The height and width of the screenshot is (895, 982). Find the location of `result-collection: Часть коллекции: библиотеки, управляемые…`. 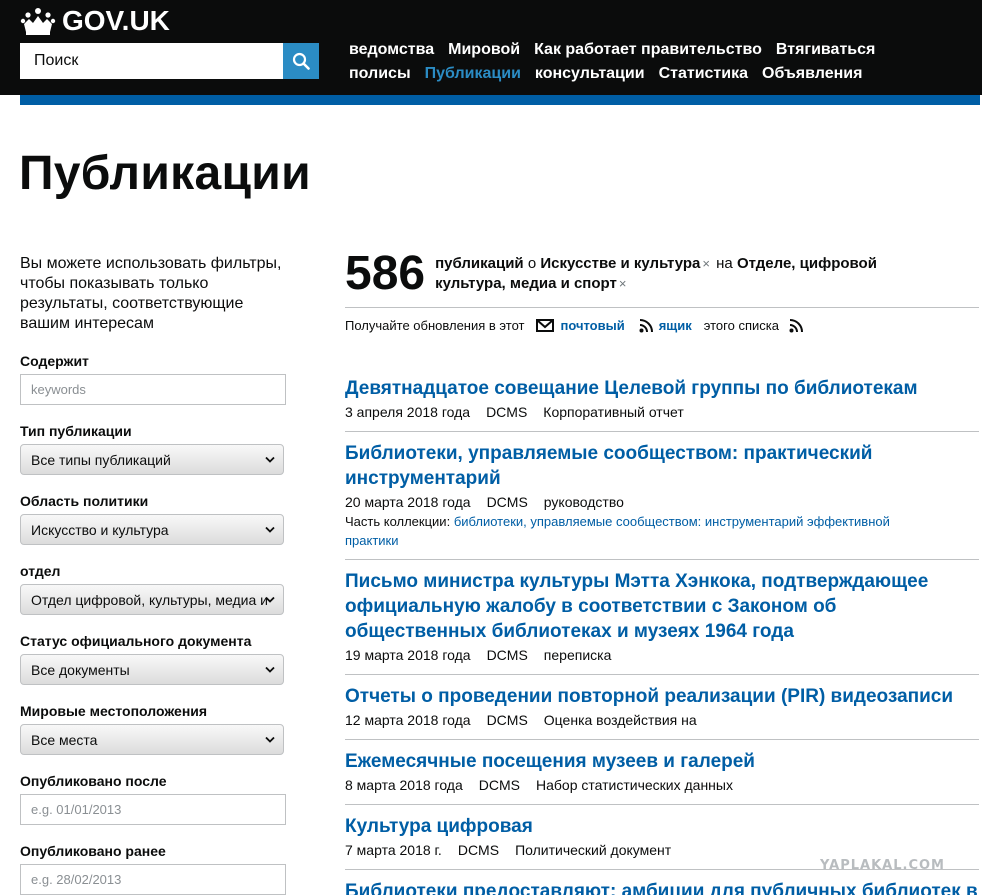

result-collection: Часть коллекции: библиотеки, управляемые… is located at coordinates (645, 531).